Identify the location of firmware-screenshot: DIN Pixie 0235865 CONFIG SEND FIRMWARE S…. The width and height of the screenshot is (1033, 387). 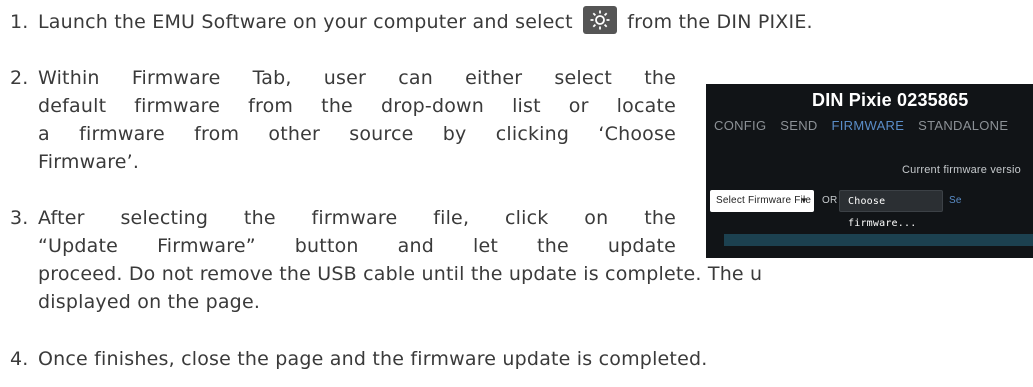
(869, 171).